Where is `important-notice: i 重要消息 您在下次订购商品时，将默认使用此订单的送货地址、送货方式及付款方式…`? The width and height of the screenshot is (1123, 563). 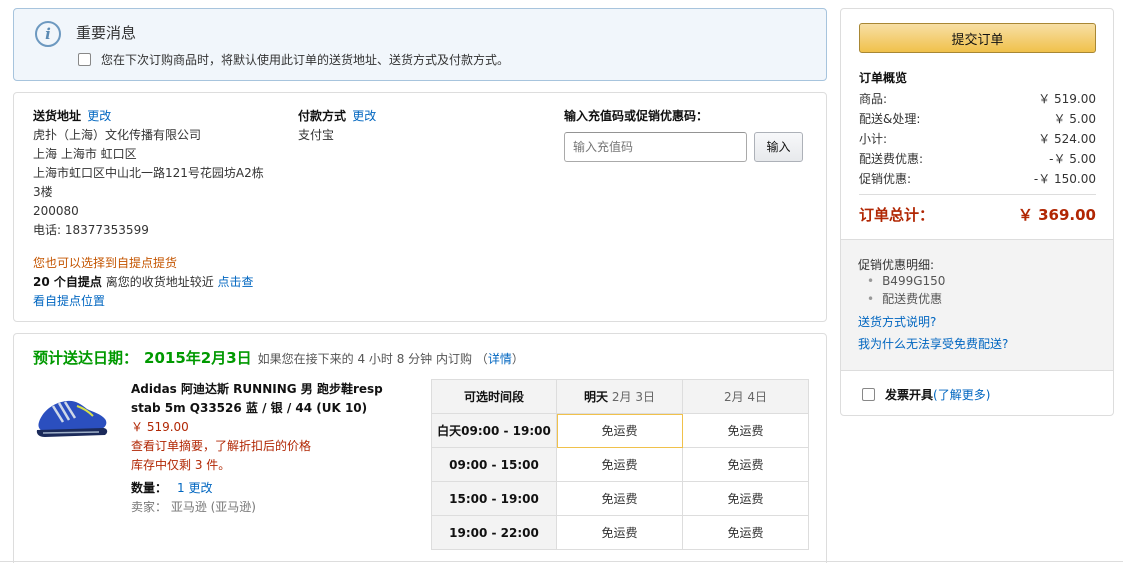 important-notice: i 重要消息 您在下次订购商品时，将默认使用此订单的送货地址、送货方式及付款方式… is located at coordinates (420, 44).